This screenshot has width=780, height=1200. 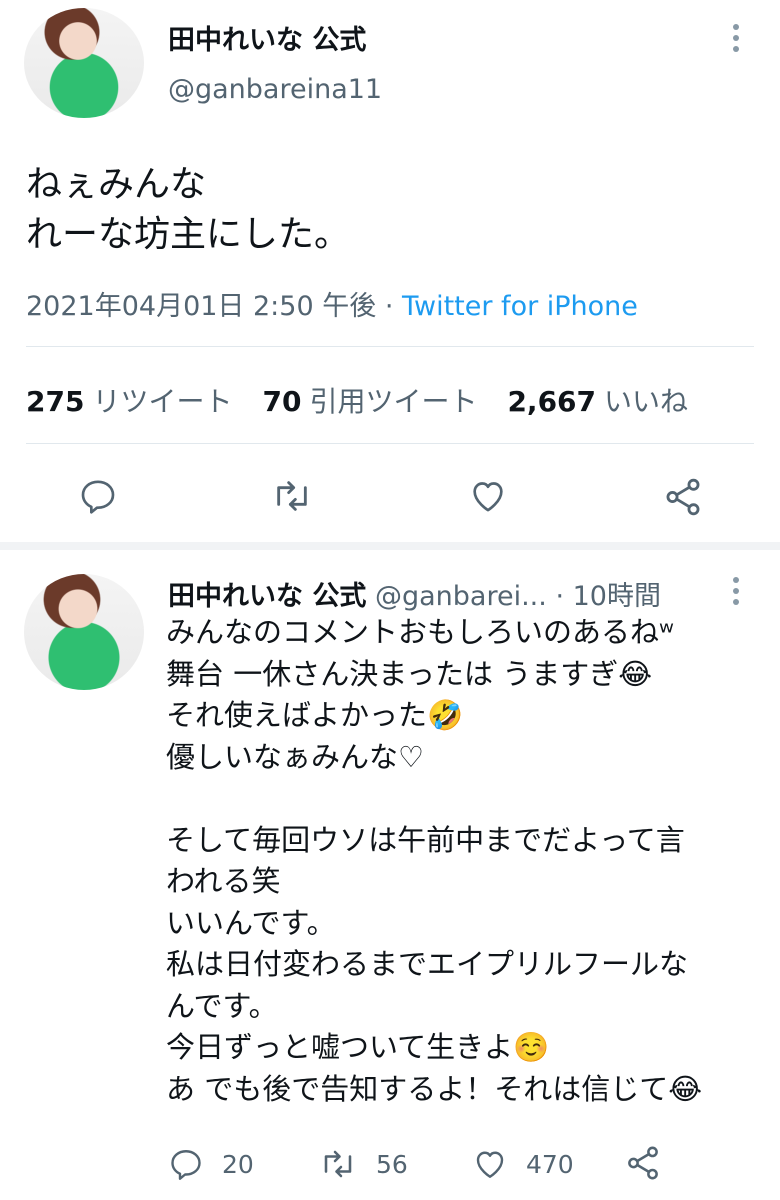 What do you see at coordinates (116, 184) in the screenshot?
I see `tweet-text-line: ねぇみんな` at bounding box center [116, 184].